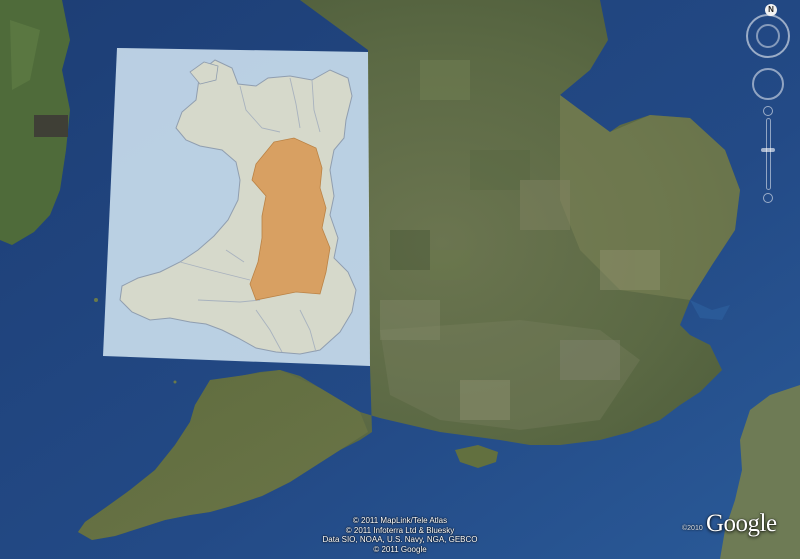 The width and height of the screenshot is (800, 559). What do you see at coordinates (290, 219) in the screenshot?
I see `highlighted-region` at bounding box center [290, 219].